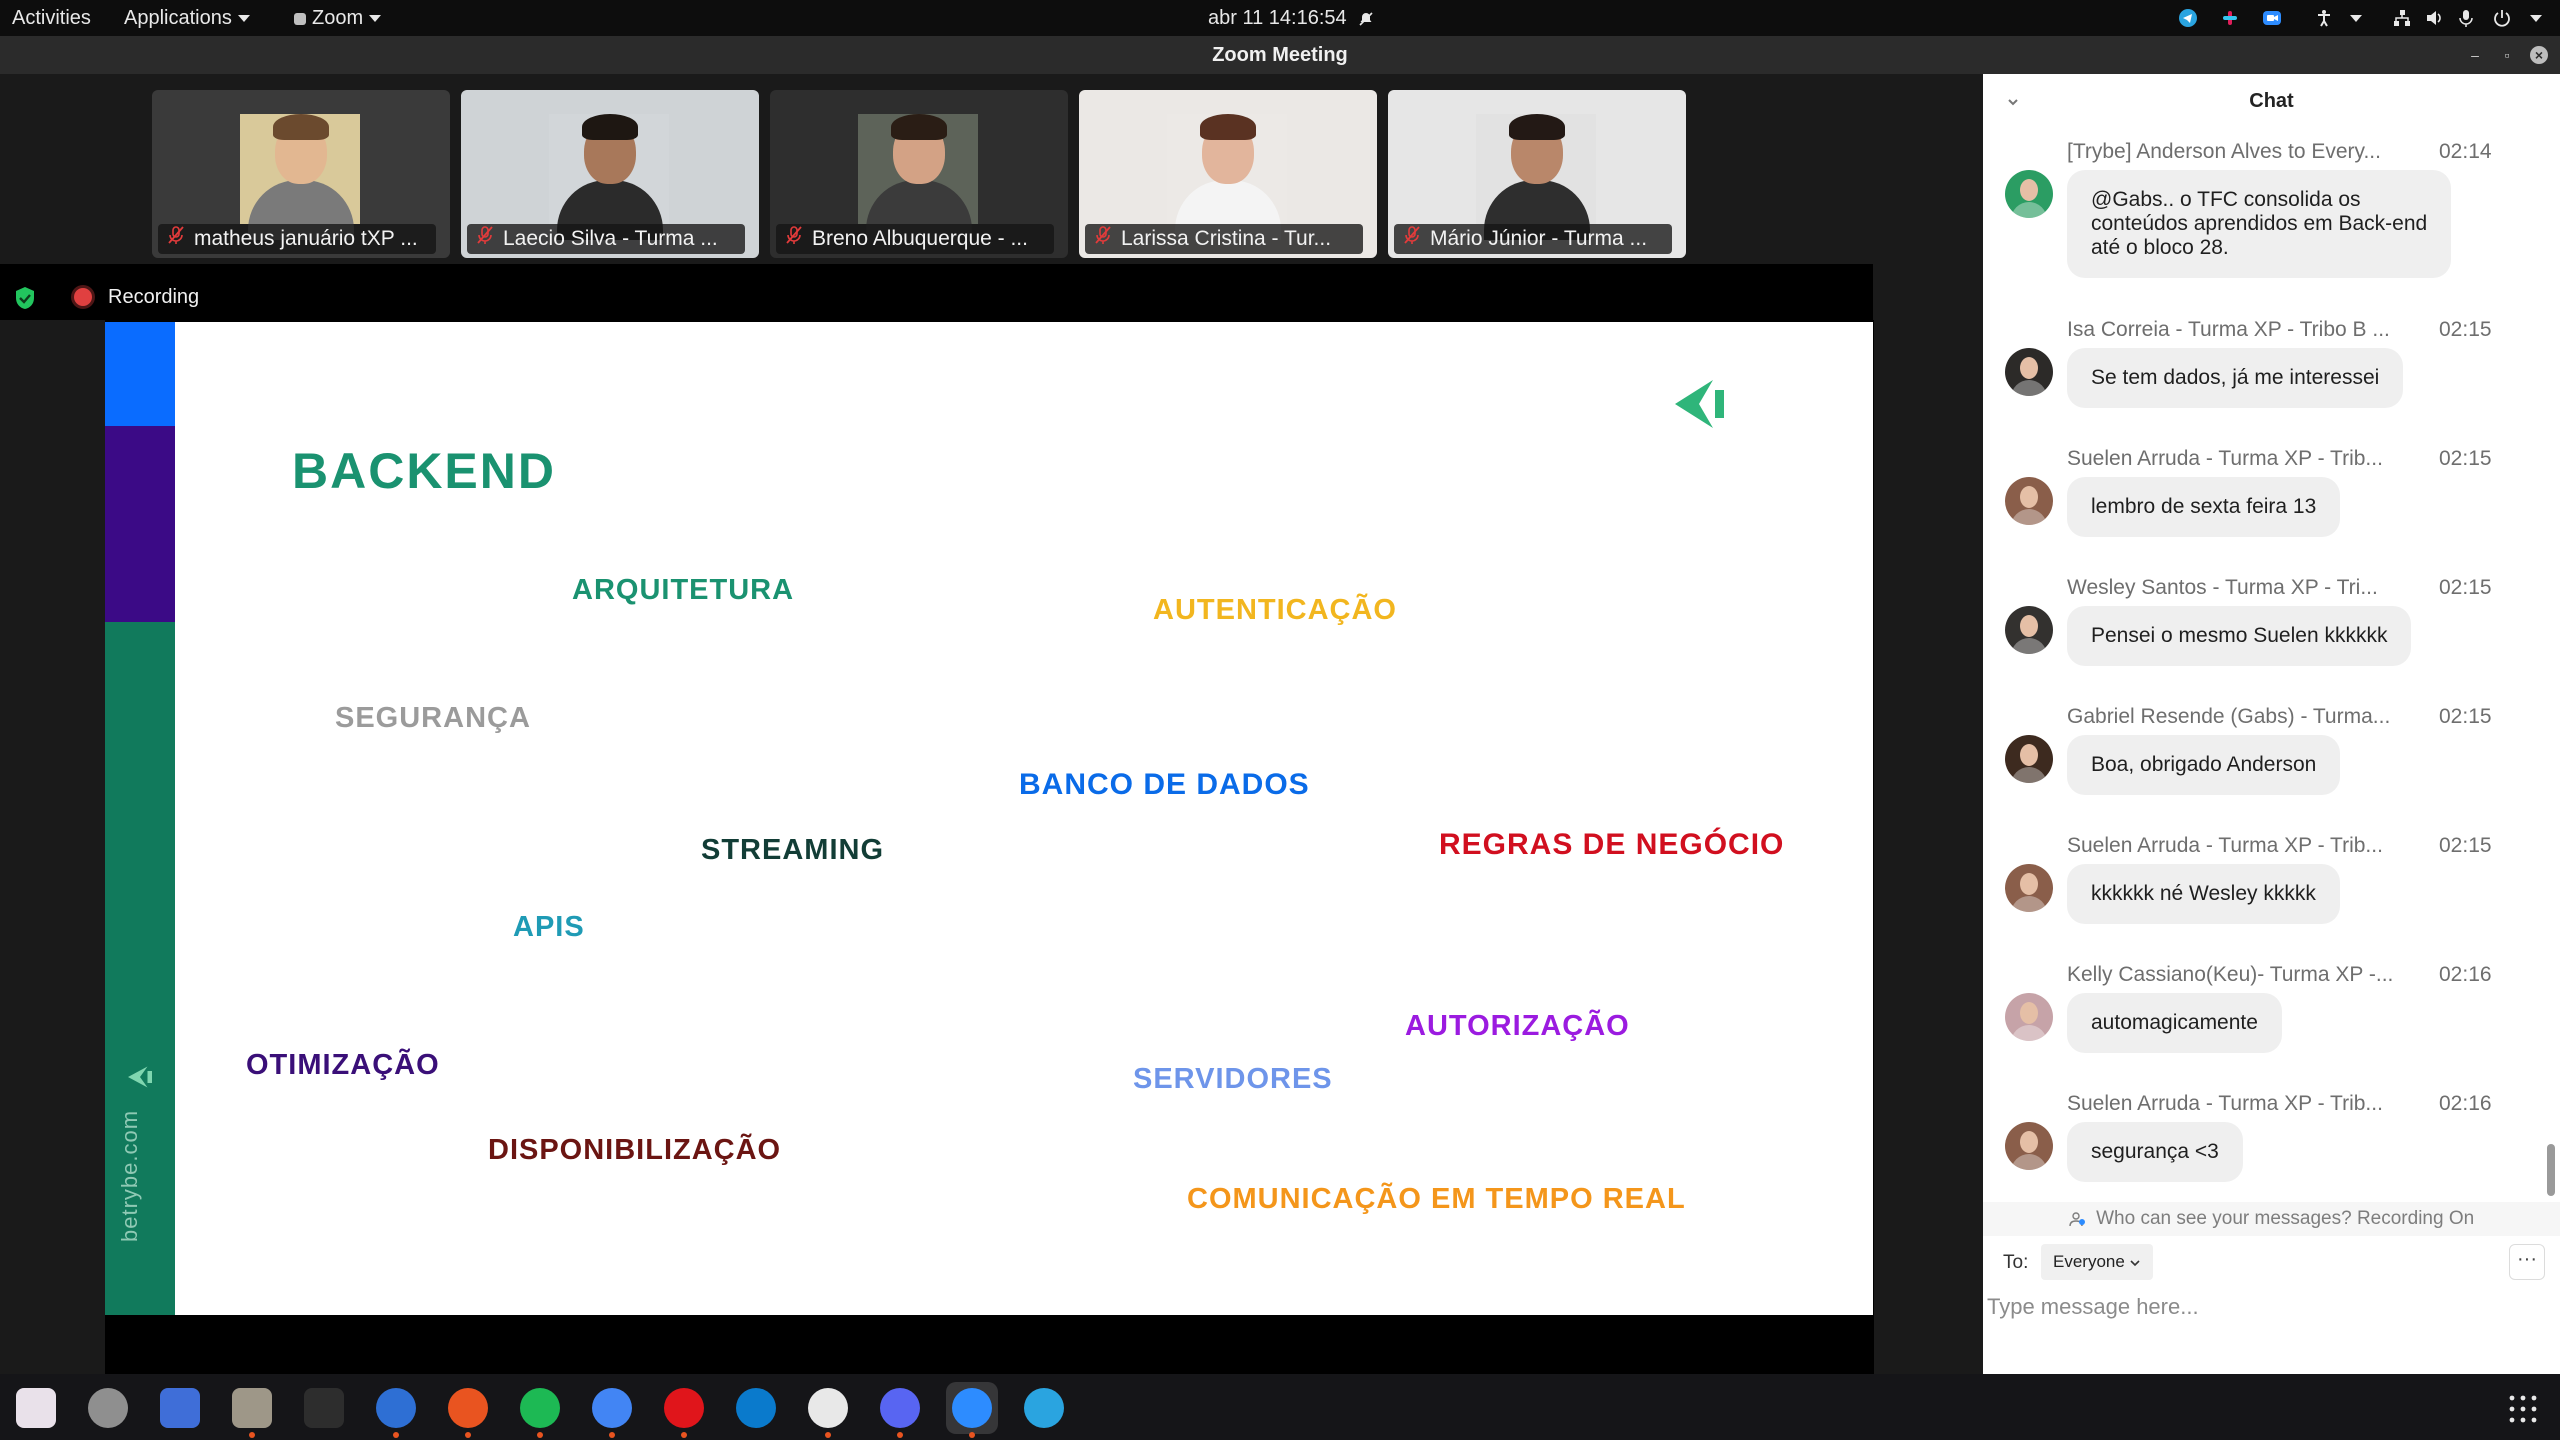 Image resolution: width=2560 pixels, height=1440 pixels. I want to click on activities-button: Activities, so click(51, 18).